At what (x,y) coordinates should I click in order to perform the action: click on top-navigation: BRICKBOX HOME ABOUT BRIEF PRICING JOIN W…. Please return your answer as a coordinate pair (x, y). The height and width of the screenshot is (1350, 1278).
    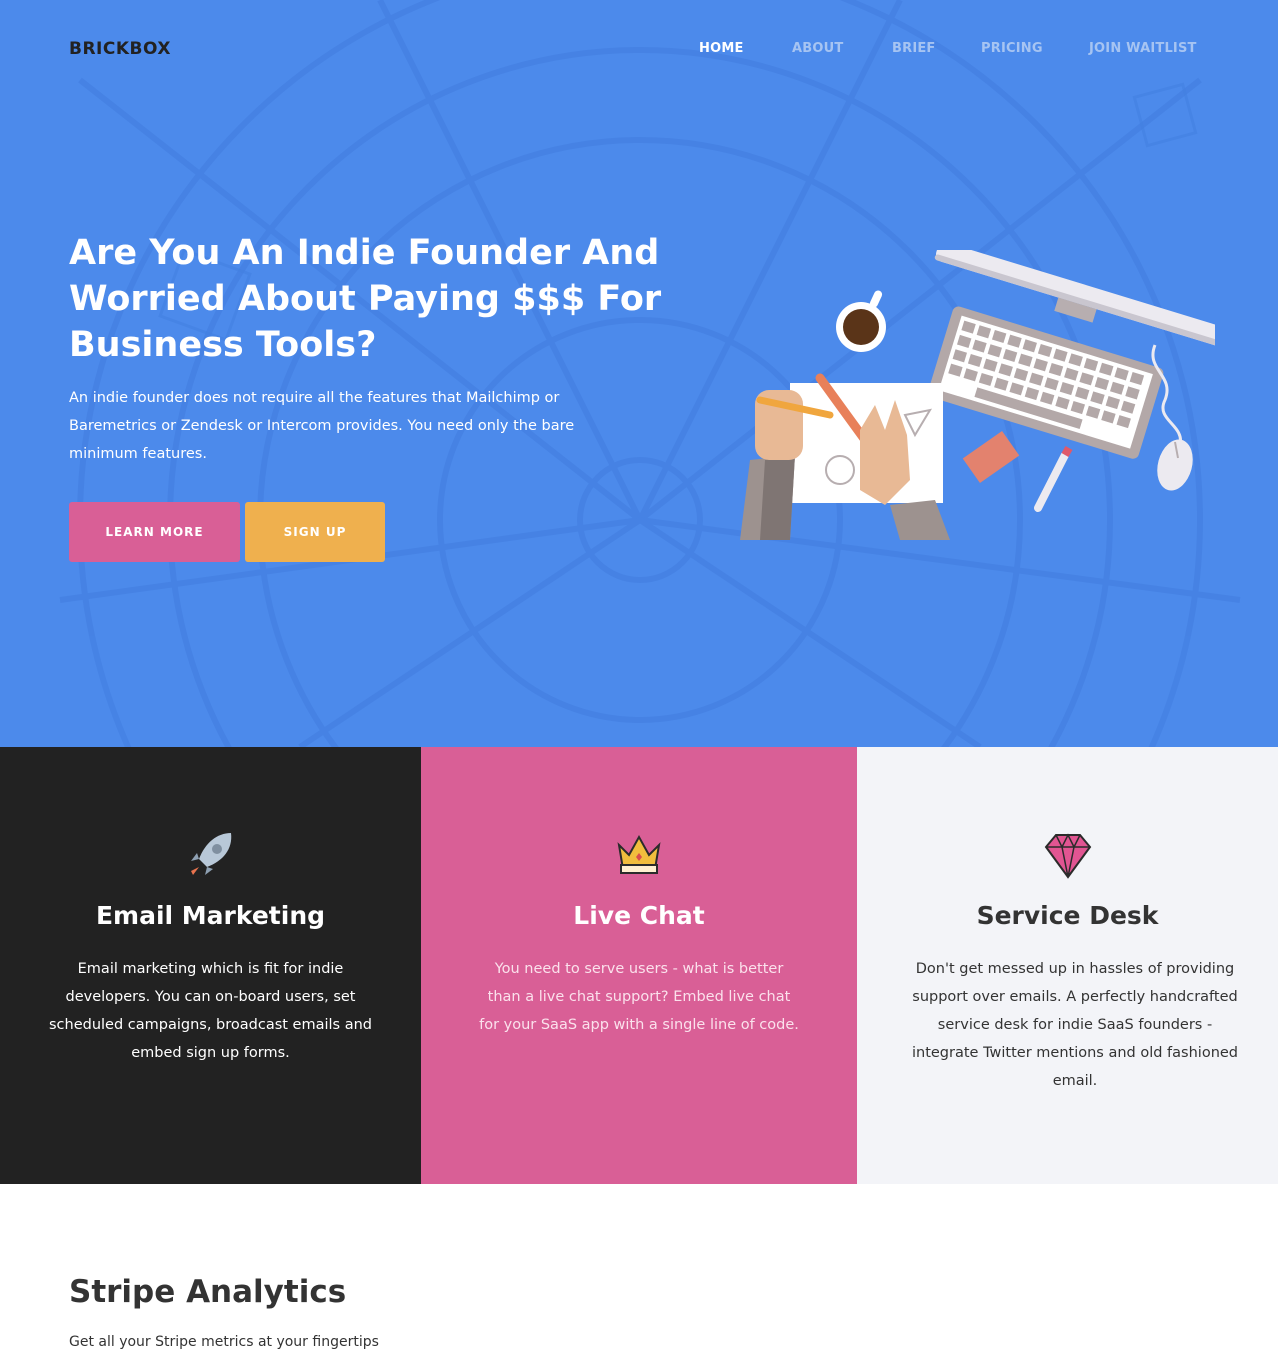
    Looking at the image, I should click on (639, 50).